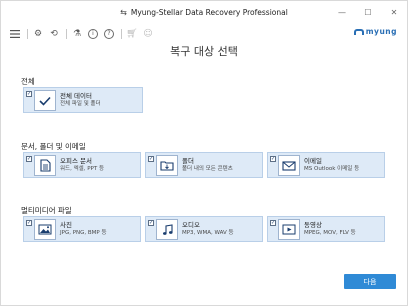 This screenshot has width=408, height=306. Describe the element at coordinates (38, 34) in the screenshot. I see `settings-icon: ⚙` at that location.